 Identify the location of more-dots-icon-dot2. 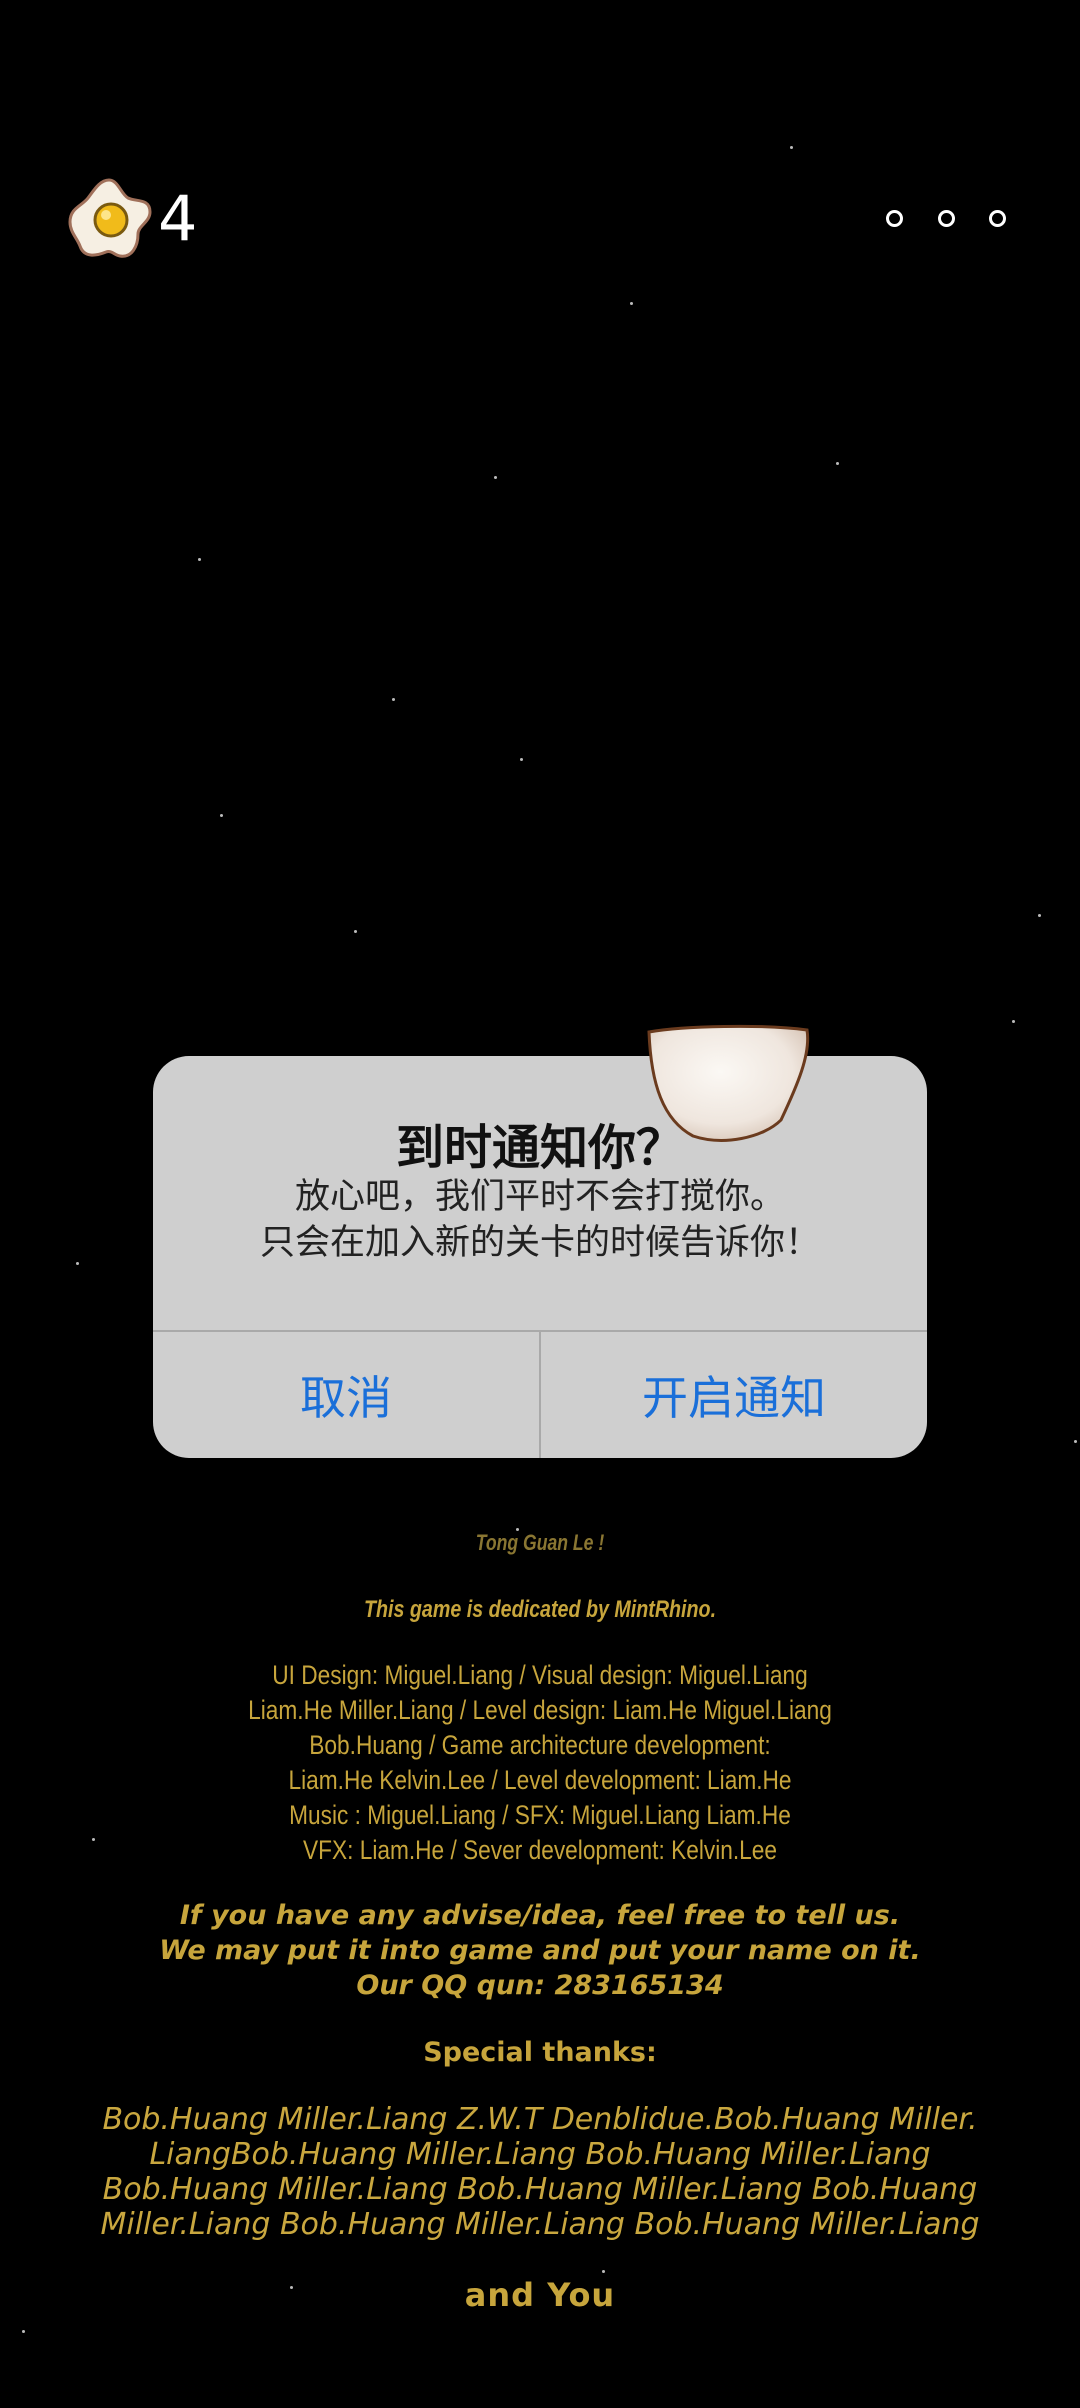
(946, 218).